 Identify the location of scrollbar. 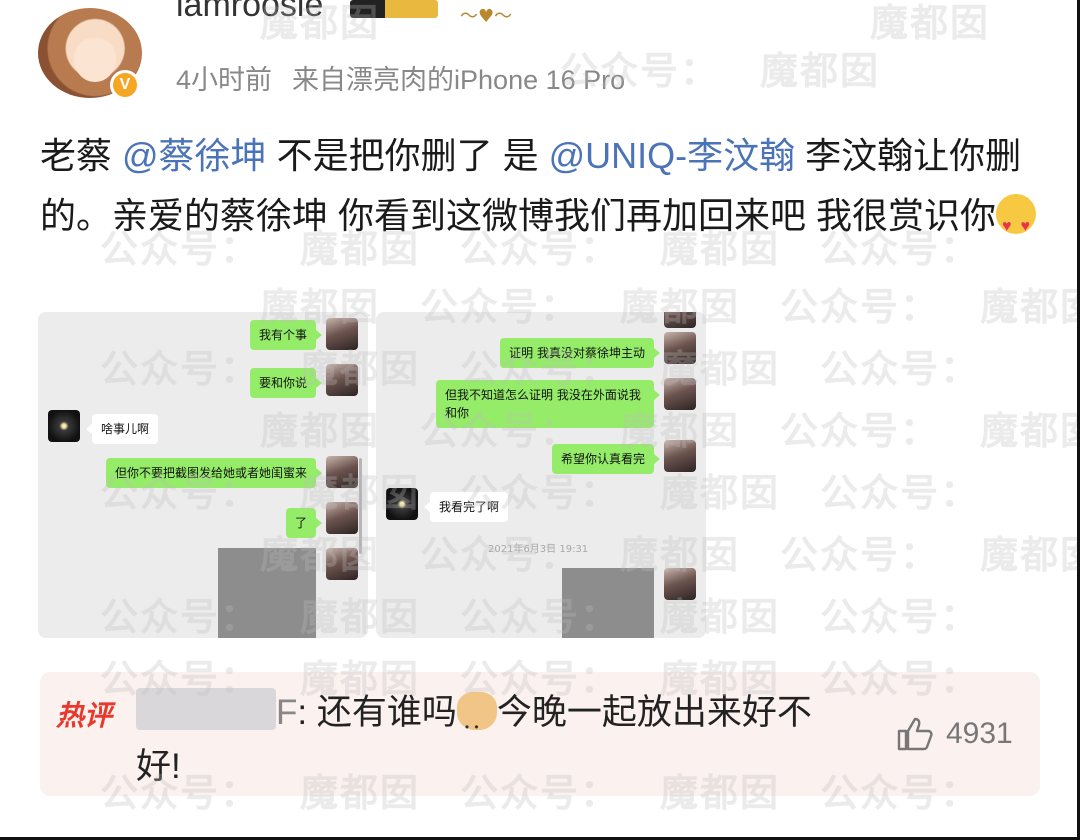
(360, 506).